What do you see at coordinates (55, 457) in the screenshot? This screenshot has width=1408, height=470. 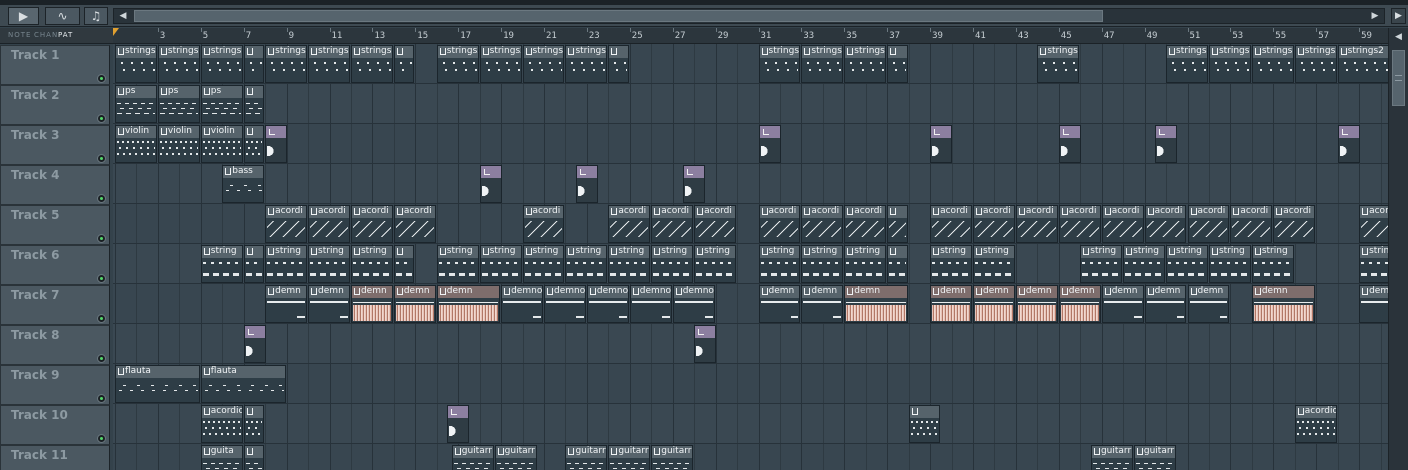 I see `track-header: Track 11` at bounding box center [55, 457].